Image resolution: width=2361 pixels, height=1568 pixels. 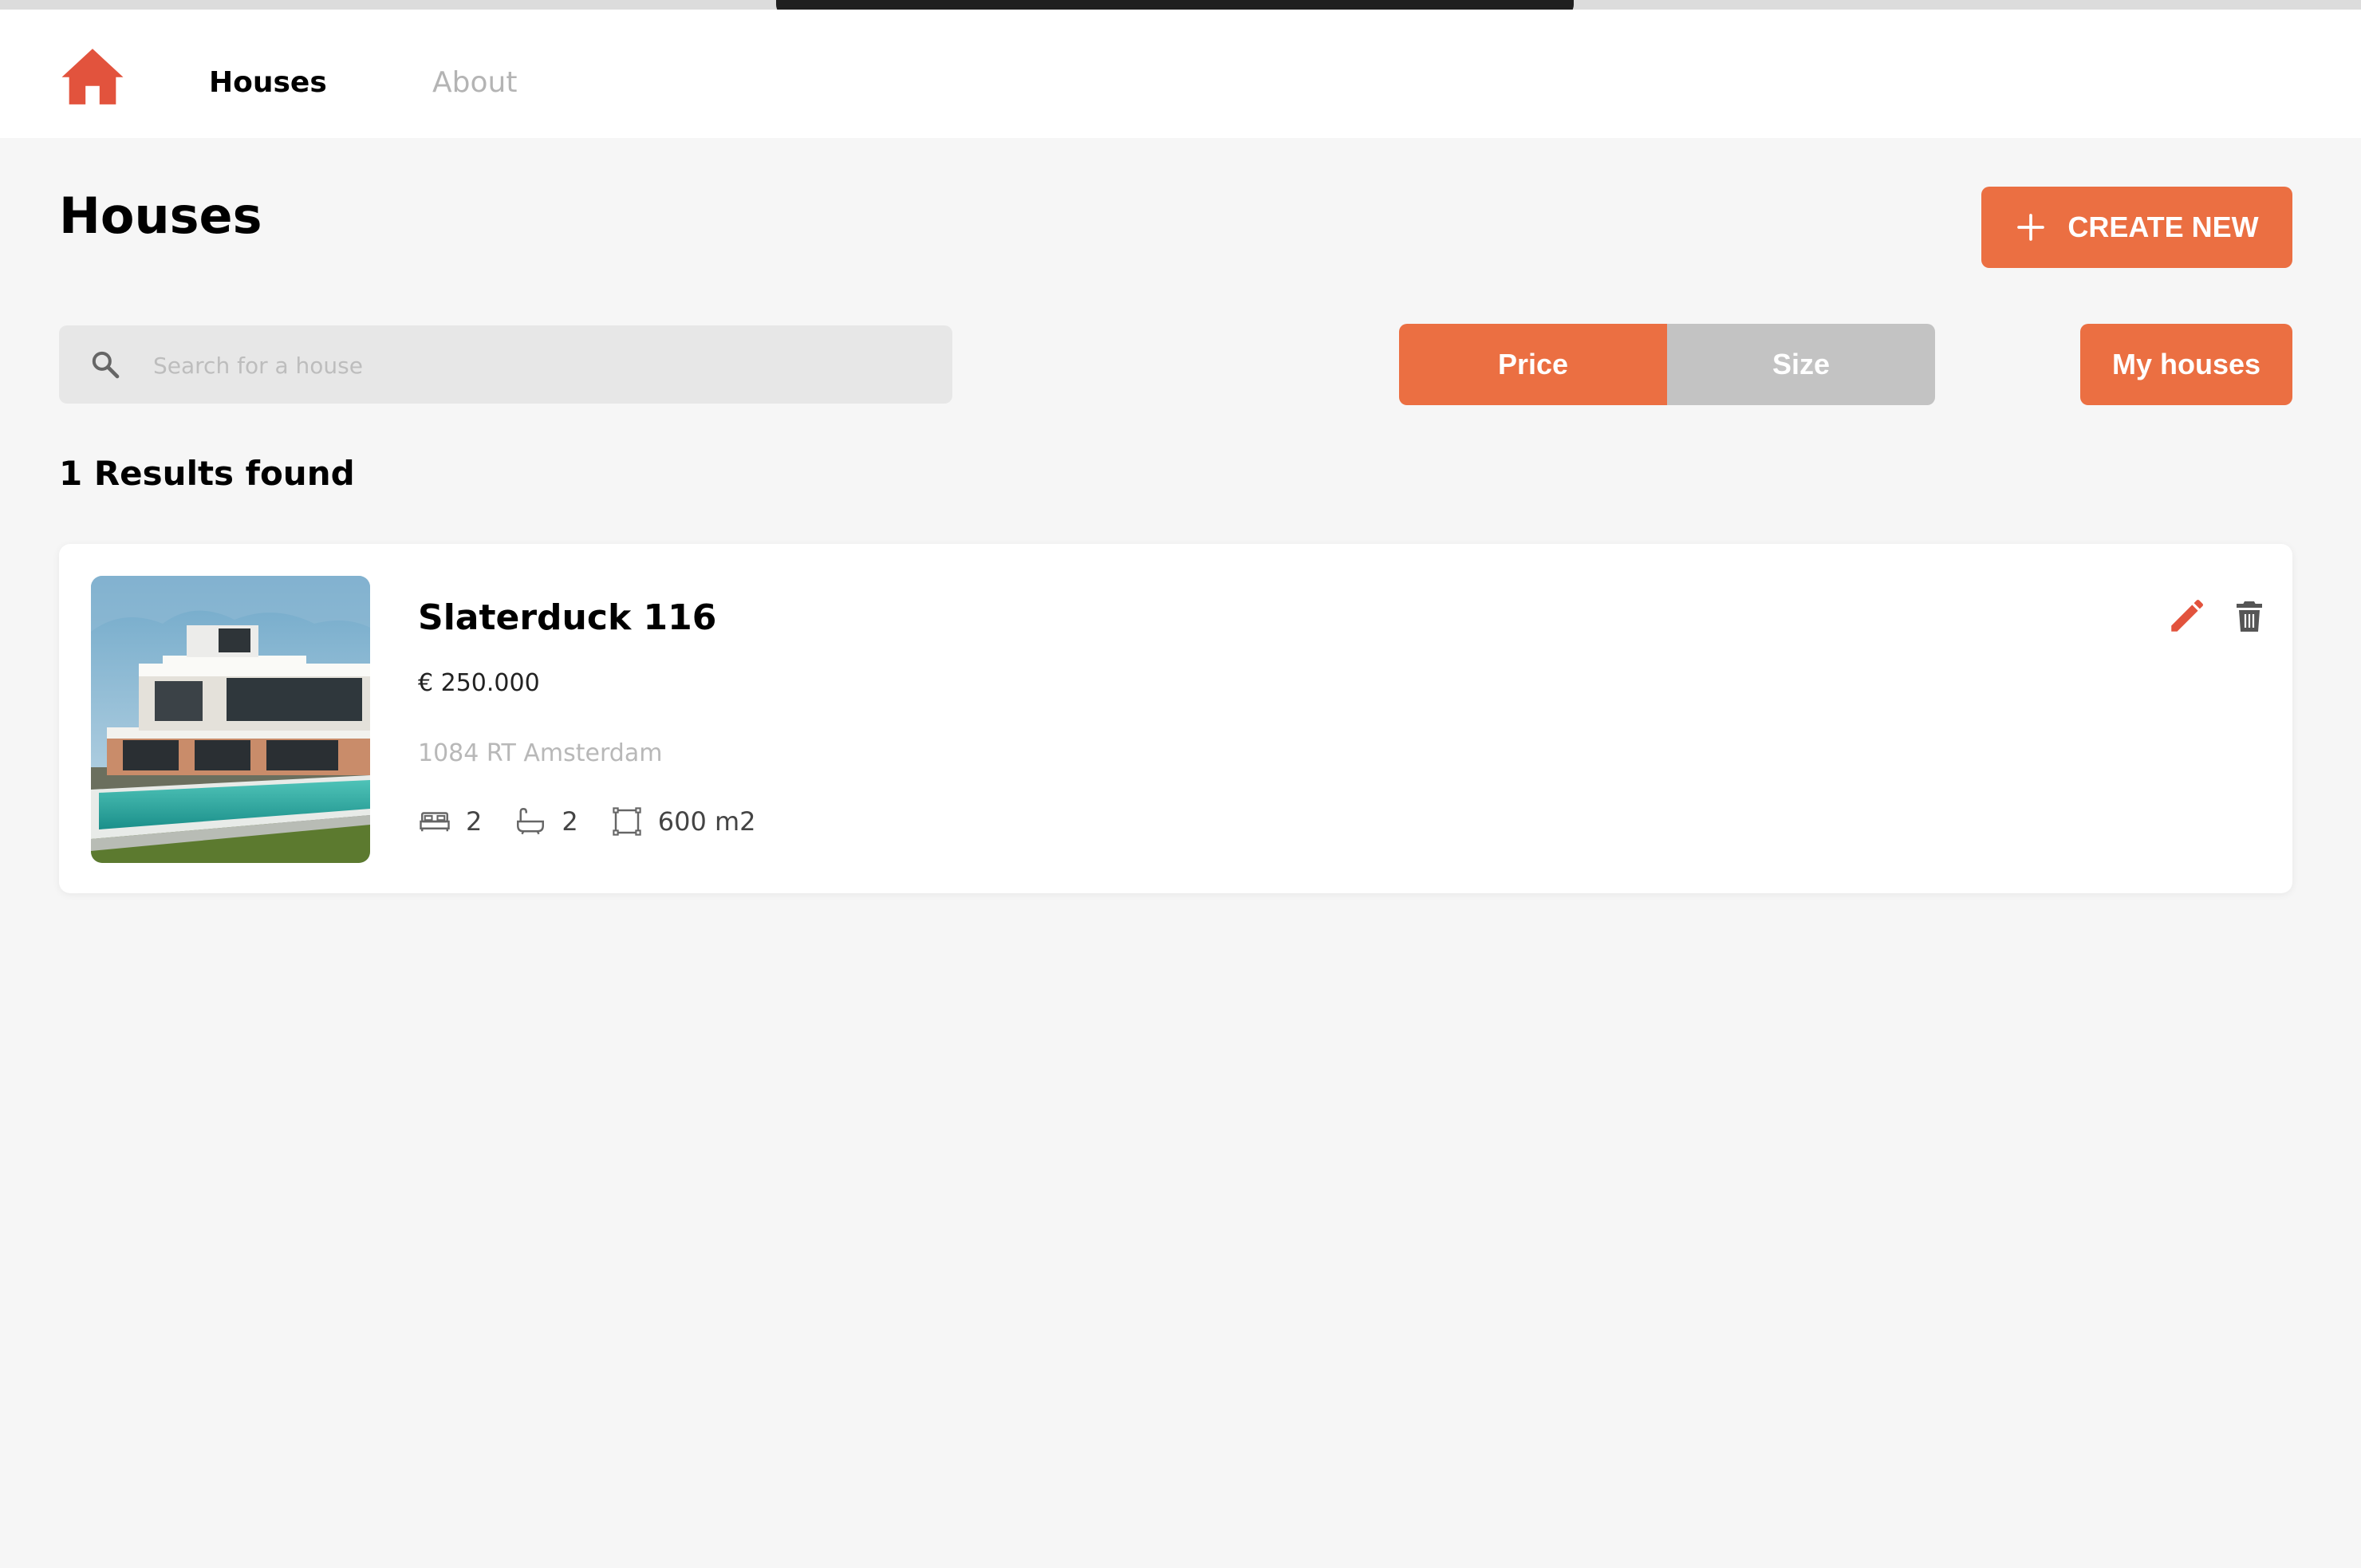 I want to click on house-photo, so click(x=230, y=719).